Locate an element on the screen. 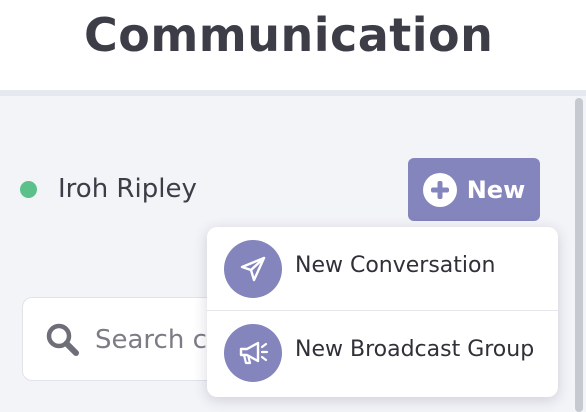  header-divider is located at coordinates (293, 93).